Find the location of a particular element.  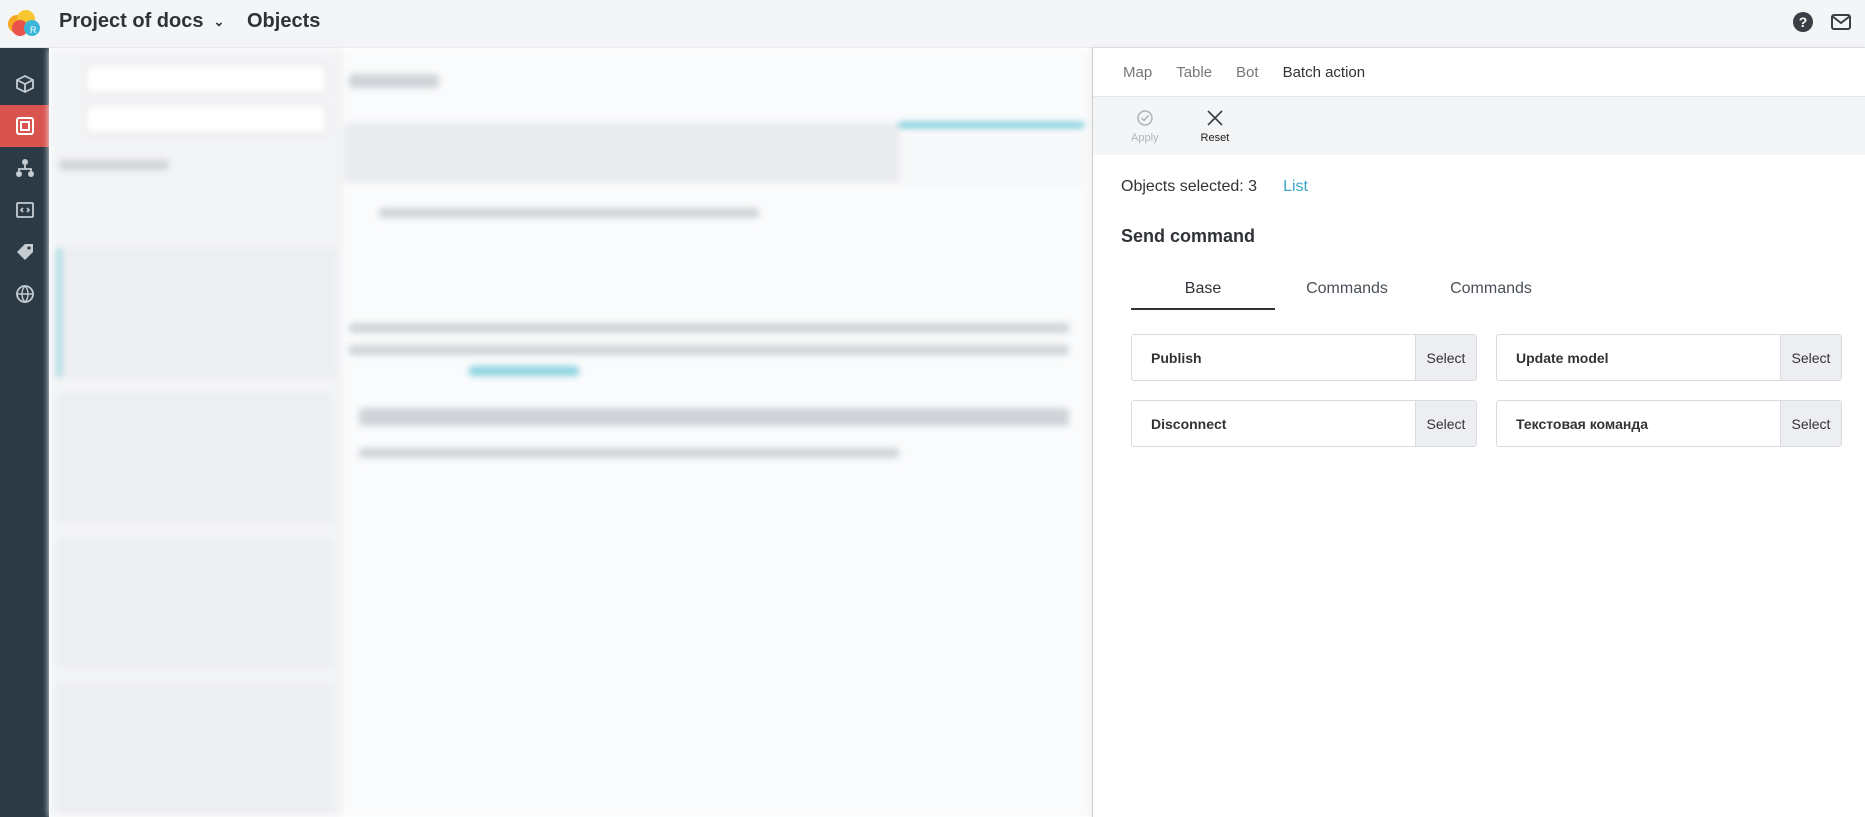

batch-toolbar: Apply Reset is located at coordinates (1479, 126).